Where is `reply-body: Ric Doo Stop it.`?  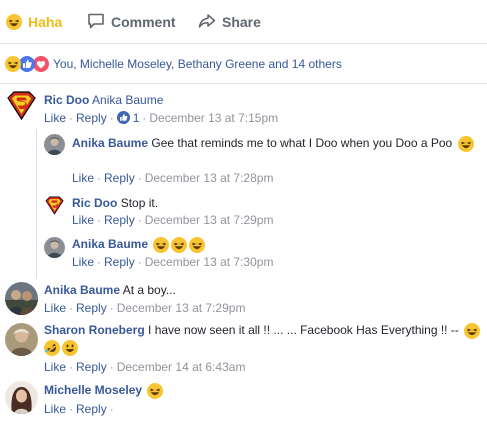
reply-body: Ric Doo Stop it. is located at coordinates (115, 203).